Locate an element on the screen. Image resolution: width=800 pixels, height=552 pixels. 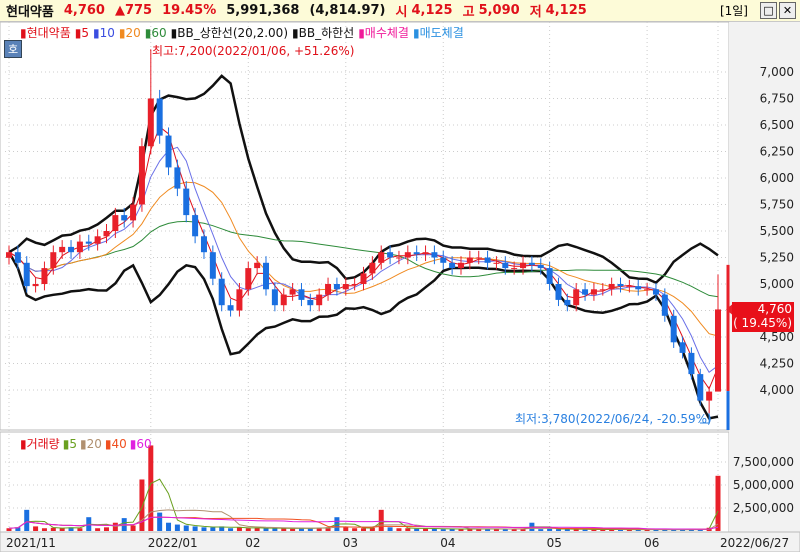
price-tick-label: 6,000 is located at coordinates (777, 178).